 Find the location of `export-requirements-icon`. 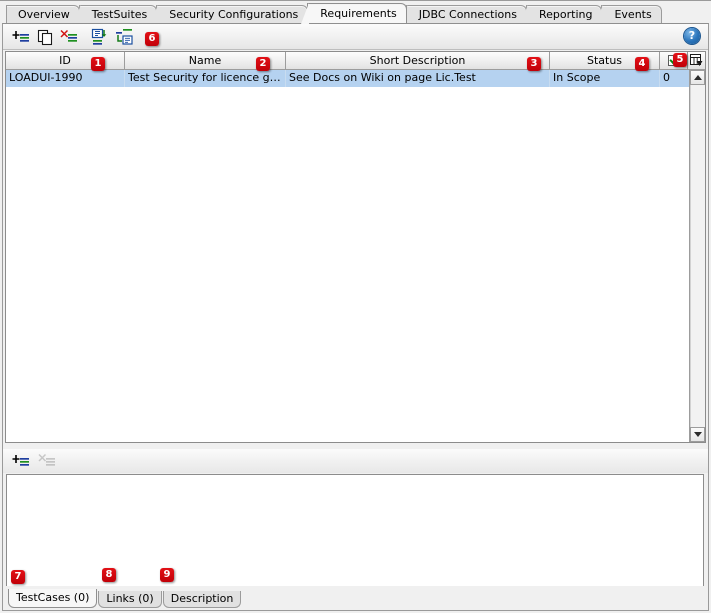

export-requirements-icon is located at coordinates (124, 37).